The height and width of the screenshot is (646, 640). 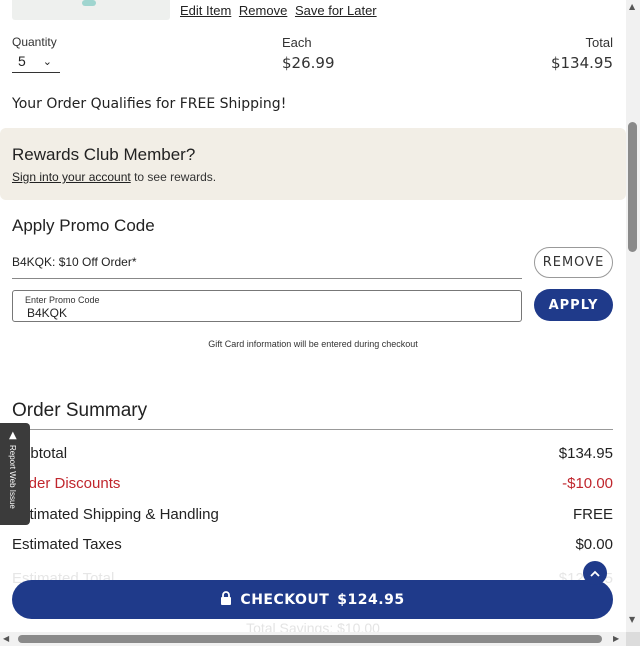 I want to click on quantity-label: Quantity, so click(x=34, y=42).